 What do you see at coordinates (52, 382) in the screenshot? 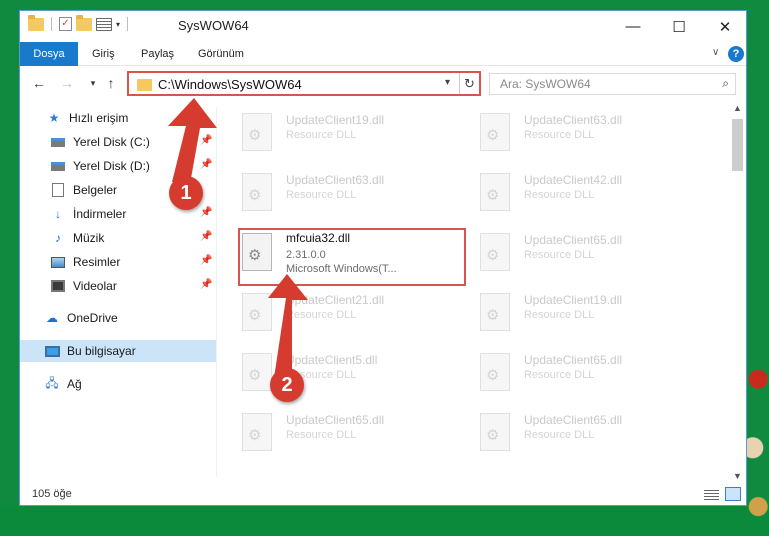
I see `network-icon: 🖧` at bounding box center [52, 382].